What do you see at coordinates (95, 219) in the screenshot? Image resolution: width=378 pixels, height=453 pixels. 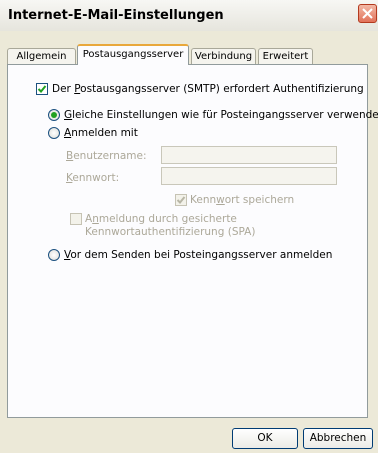 I see `spa-mnemonic: n` at bounding box center [95, 219].